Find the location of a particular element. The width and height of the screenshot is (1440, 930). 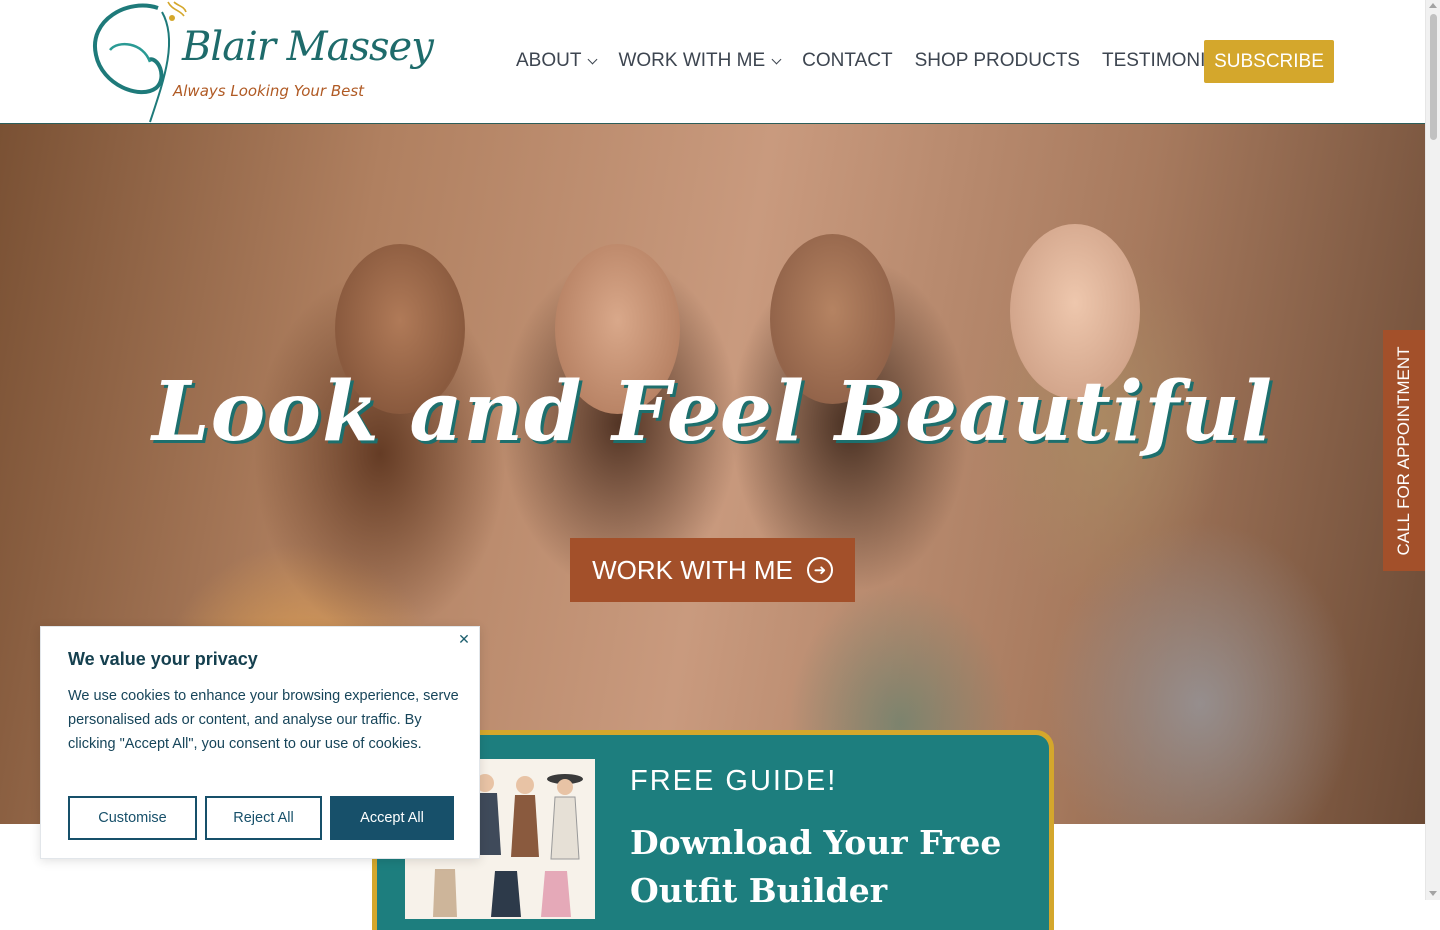

hero-title: Look and Feel Beautiful is located at coordinates (712, 412).